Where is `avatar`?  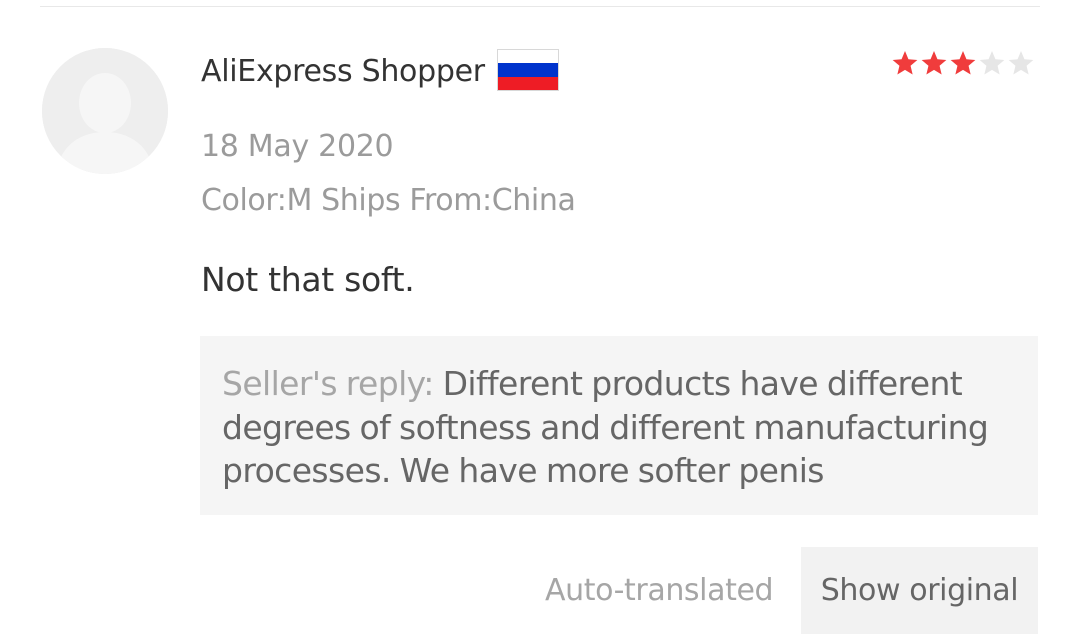 avatar is located at coordinates (105, 111).